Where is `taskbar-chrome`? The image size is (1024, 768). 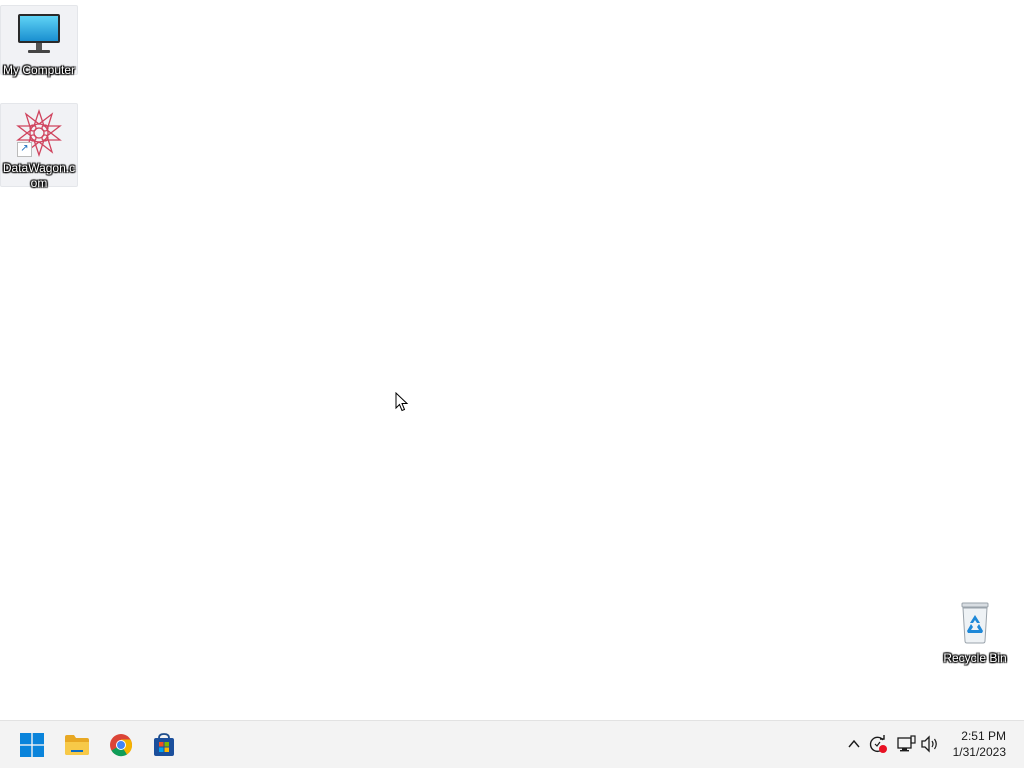
taskbar-chrome is located at coordinates (121, 745).